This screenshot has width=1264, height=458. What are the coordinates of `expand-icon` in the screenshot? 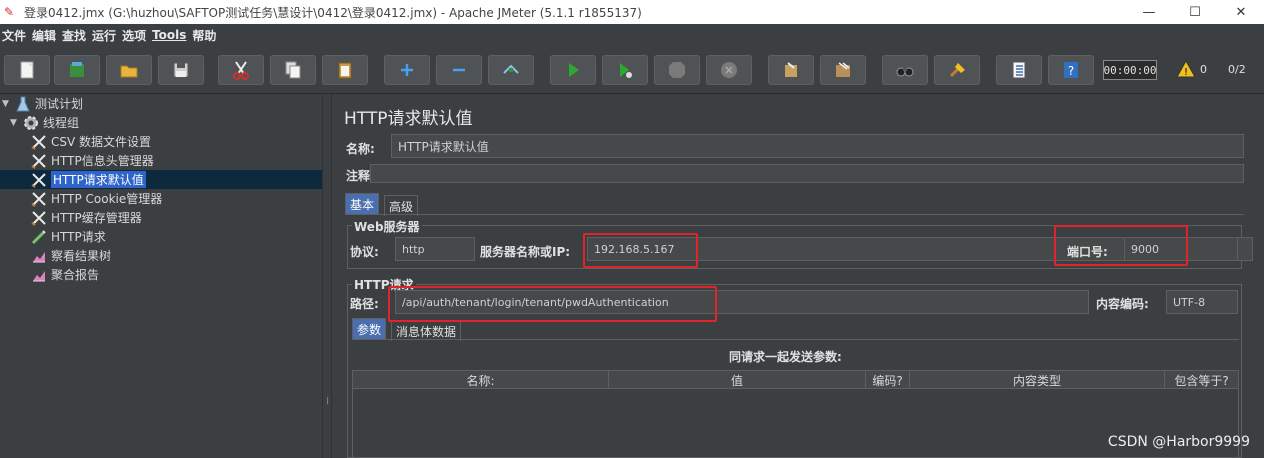 It's located at (407, 70).